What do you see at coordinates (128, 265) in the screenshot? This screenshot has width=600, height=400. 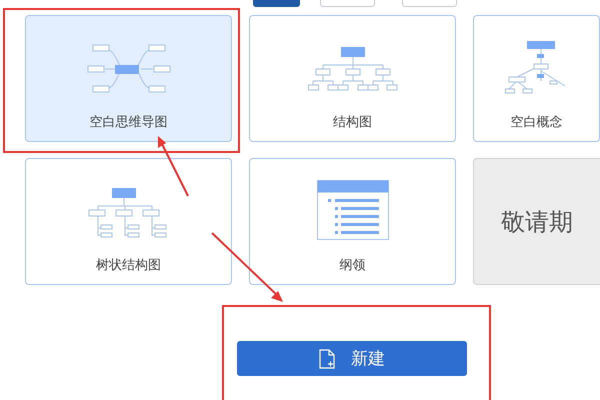 I see `template-label: 树状结构图` at bounding box center [128, 265].